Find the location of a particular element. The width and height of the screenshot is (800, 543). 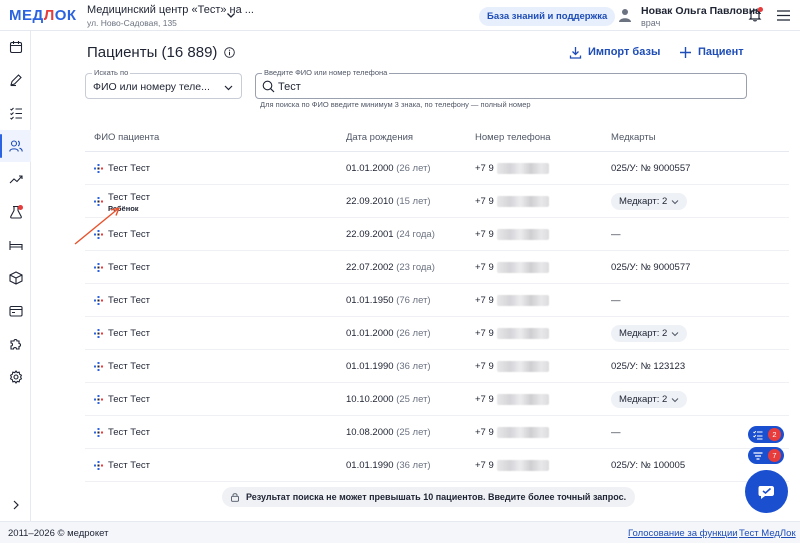

search-by-label: Искать по is located at coordinates (111, 72).